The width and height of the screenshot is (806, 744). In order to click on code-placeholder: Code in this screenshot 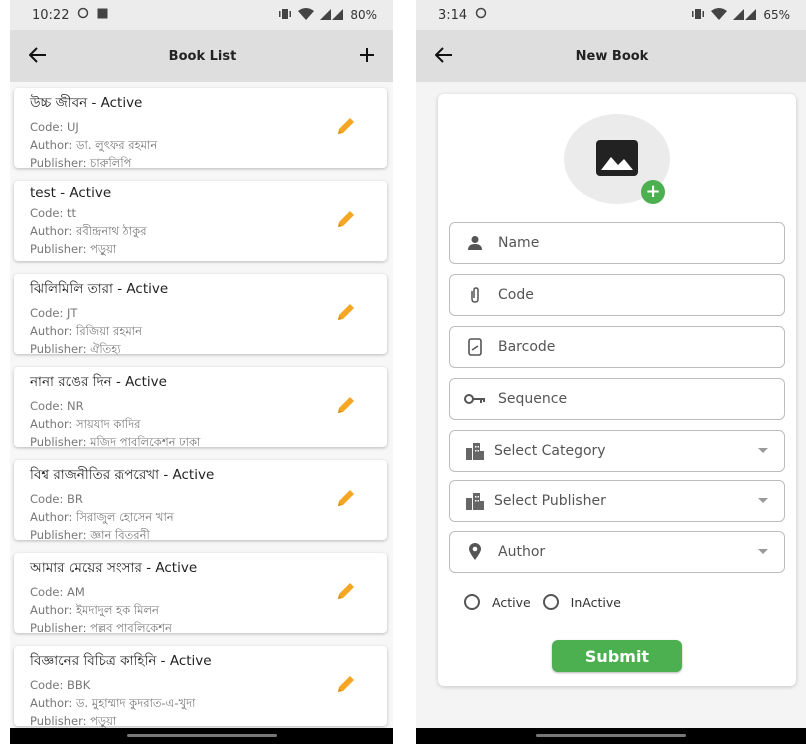, I will do `click(516, 295)`.